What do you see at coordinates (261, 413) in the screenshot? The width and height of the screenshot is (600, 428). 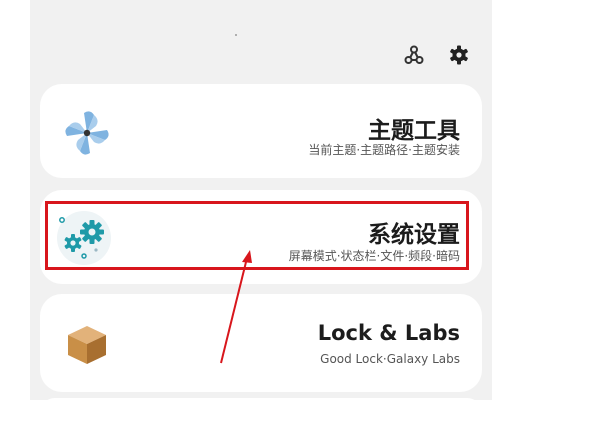 I see `card-next-partial` at bounding box center [261, 413].